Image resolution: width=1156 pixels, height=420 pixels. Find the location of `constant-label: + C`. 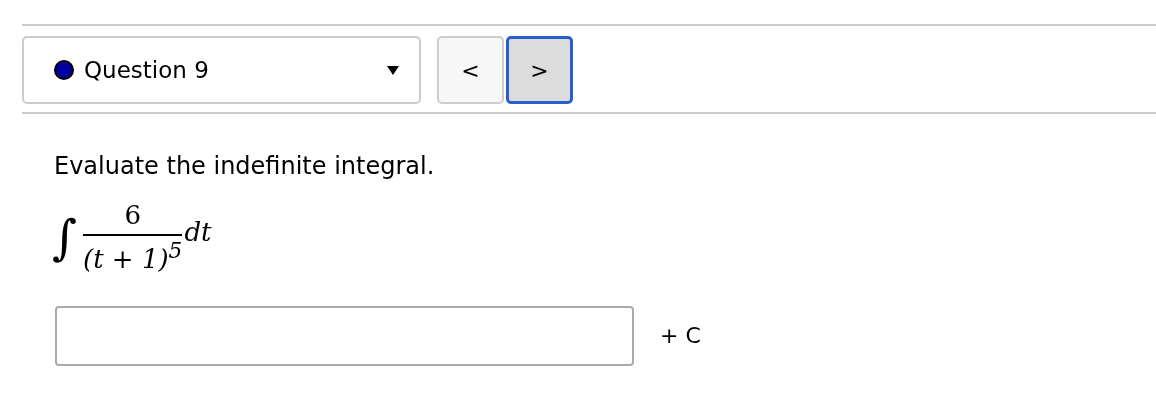

constant-label: + C is located at coordinates (680, 336).